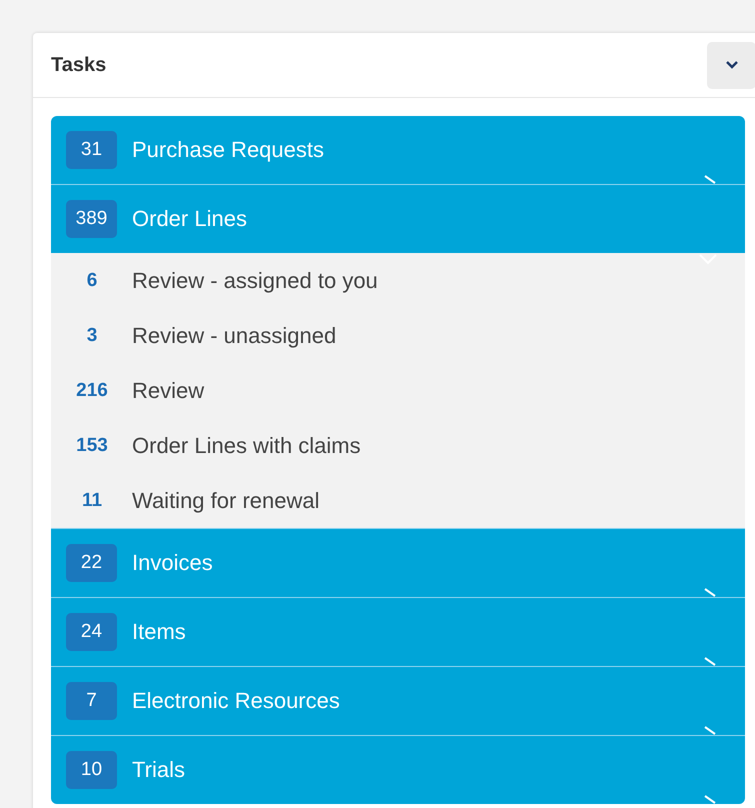 This screenshot has width=755, height=808. What do you see at coordinates (92, 445) in the screenshot?
I see `task-count: 153` at bounding box center [92, 445].